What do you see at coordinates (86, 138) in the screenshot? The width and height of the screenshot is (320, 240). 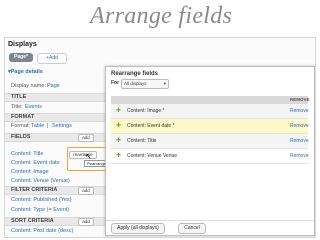 I see `fields-add-button: add` at bounding box center [86, 138].